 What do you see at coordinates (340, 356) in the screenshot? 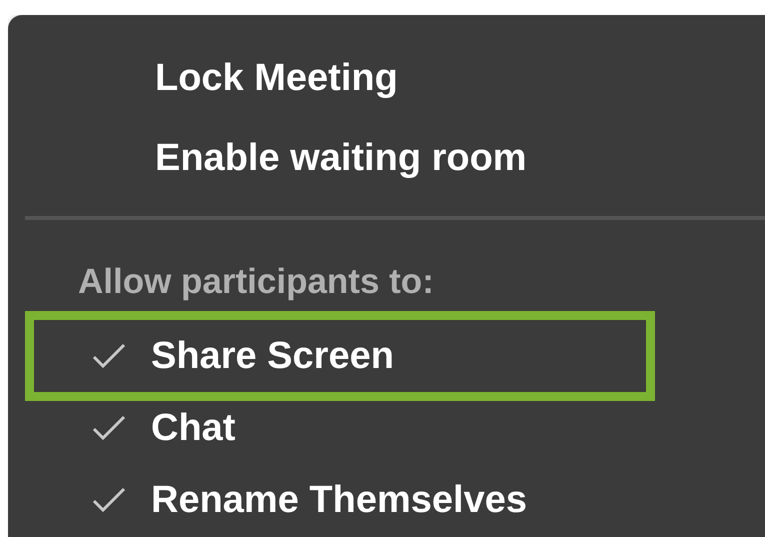
I see `menu-item: Share Screen` at bounding box center [340, 356].